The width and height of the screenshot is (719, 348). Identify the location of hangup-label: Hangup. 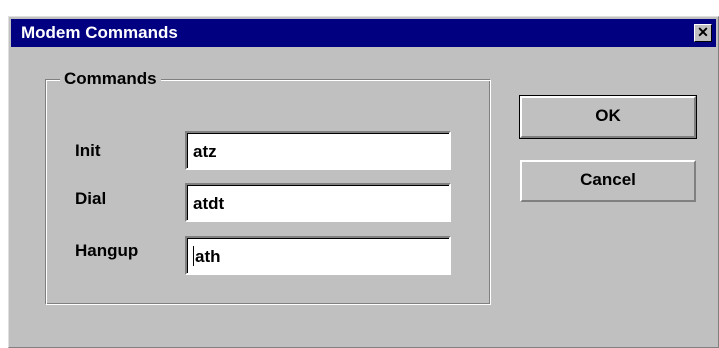
(107, 250).